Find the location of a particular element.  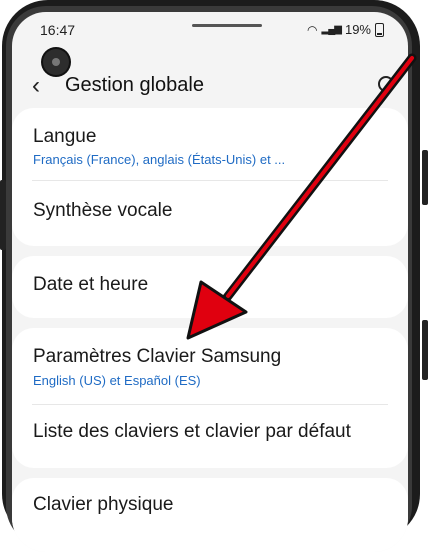

datetime-card: Date et heure is located at coordinates (210, 287).